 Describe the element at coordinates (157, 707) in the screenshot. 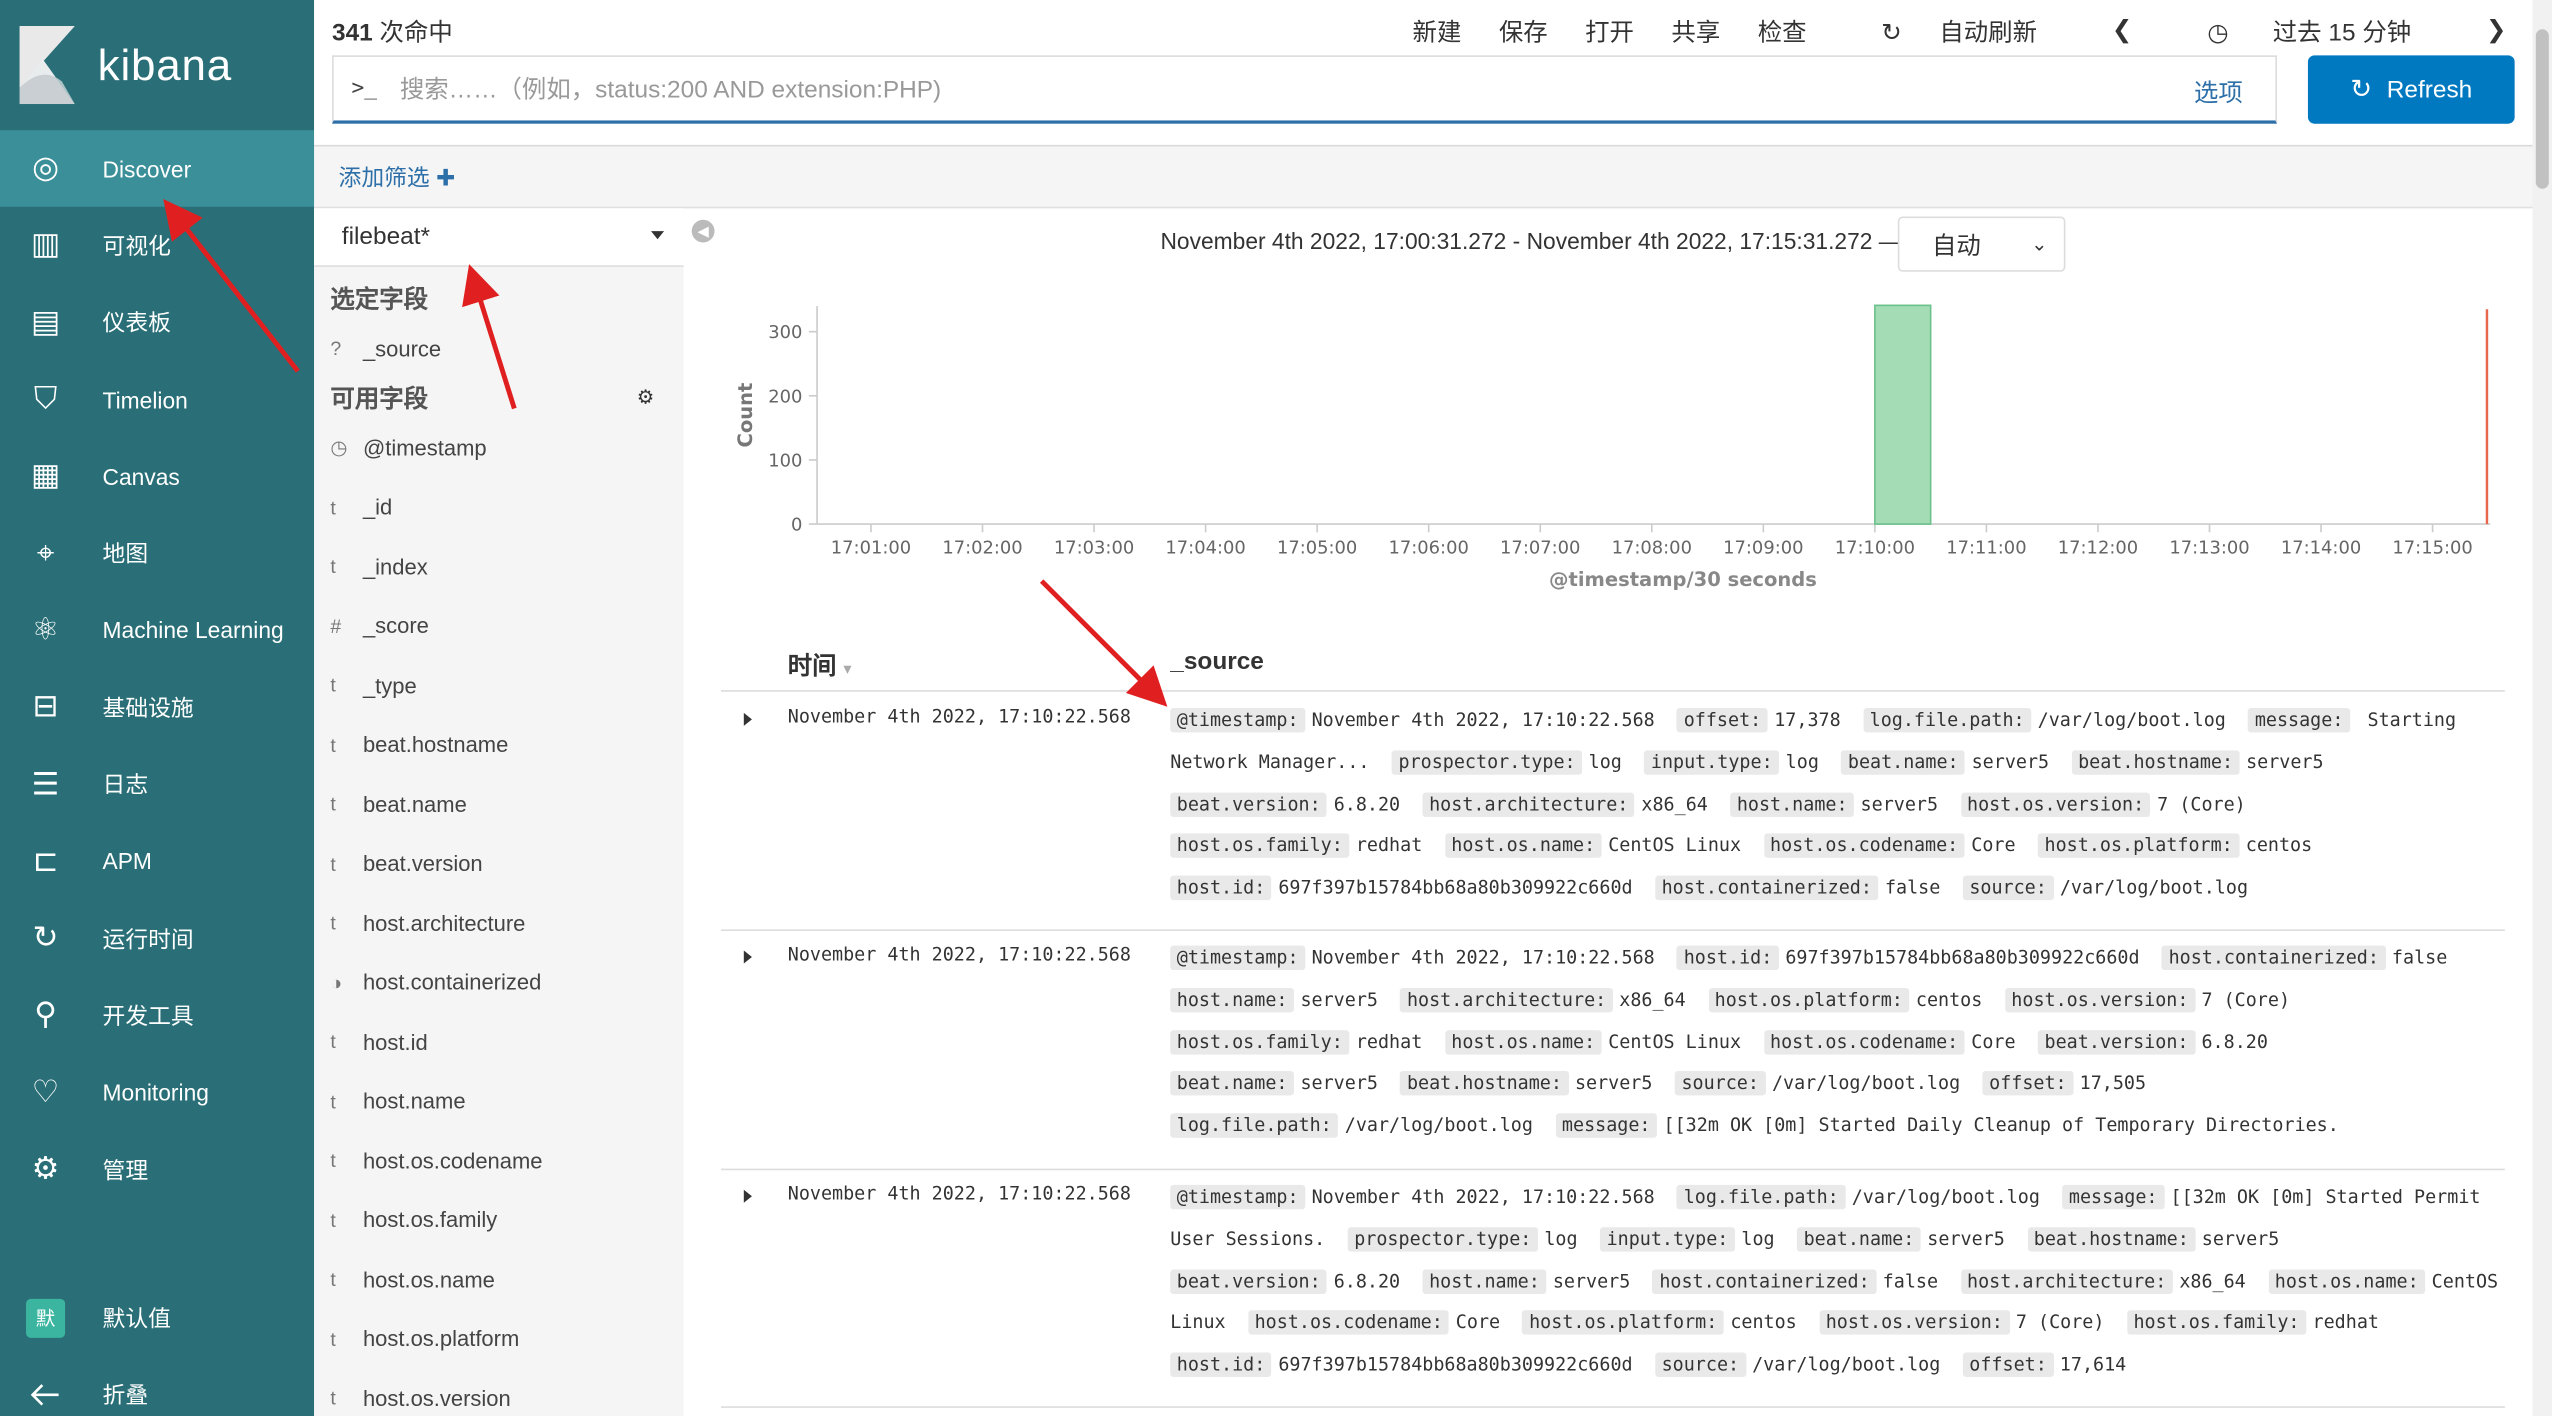

I see `nav-item-基础设施: ⊟ 基础设施` at that location.